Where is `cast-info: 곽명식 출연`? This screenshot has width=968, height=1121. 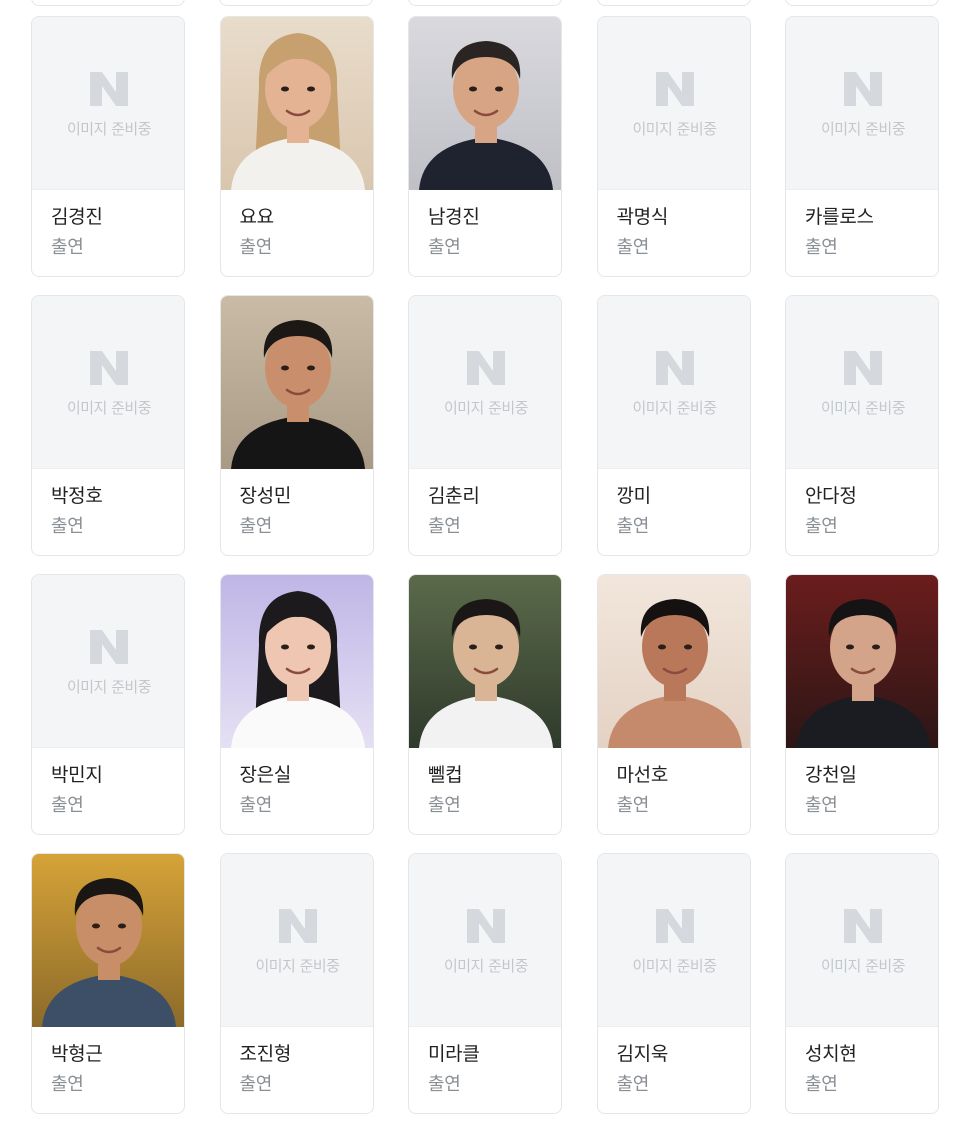 cast-info: 곽명식 출연 is located at coordinates (674, 225).